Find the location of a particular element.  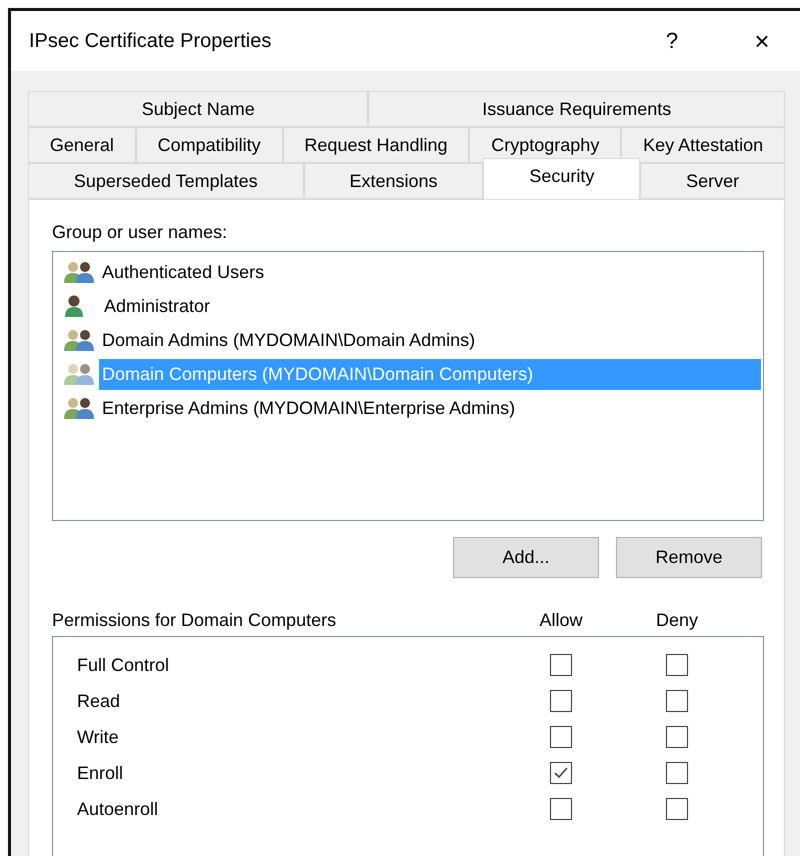

permission-name: Full Control is located at coordinates (123, 665).